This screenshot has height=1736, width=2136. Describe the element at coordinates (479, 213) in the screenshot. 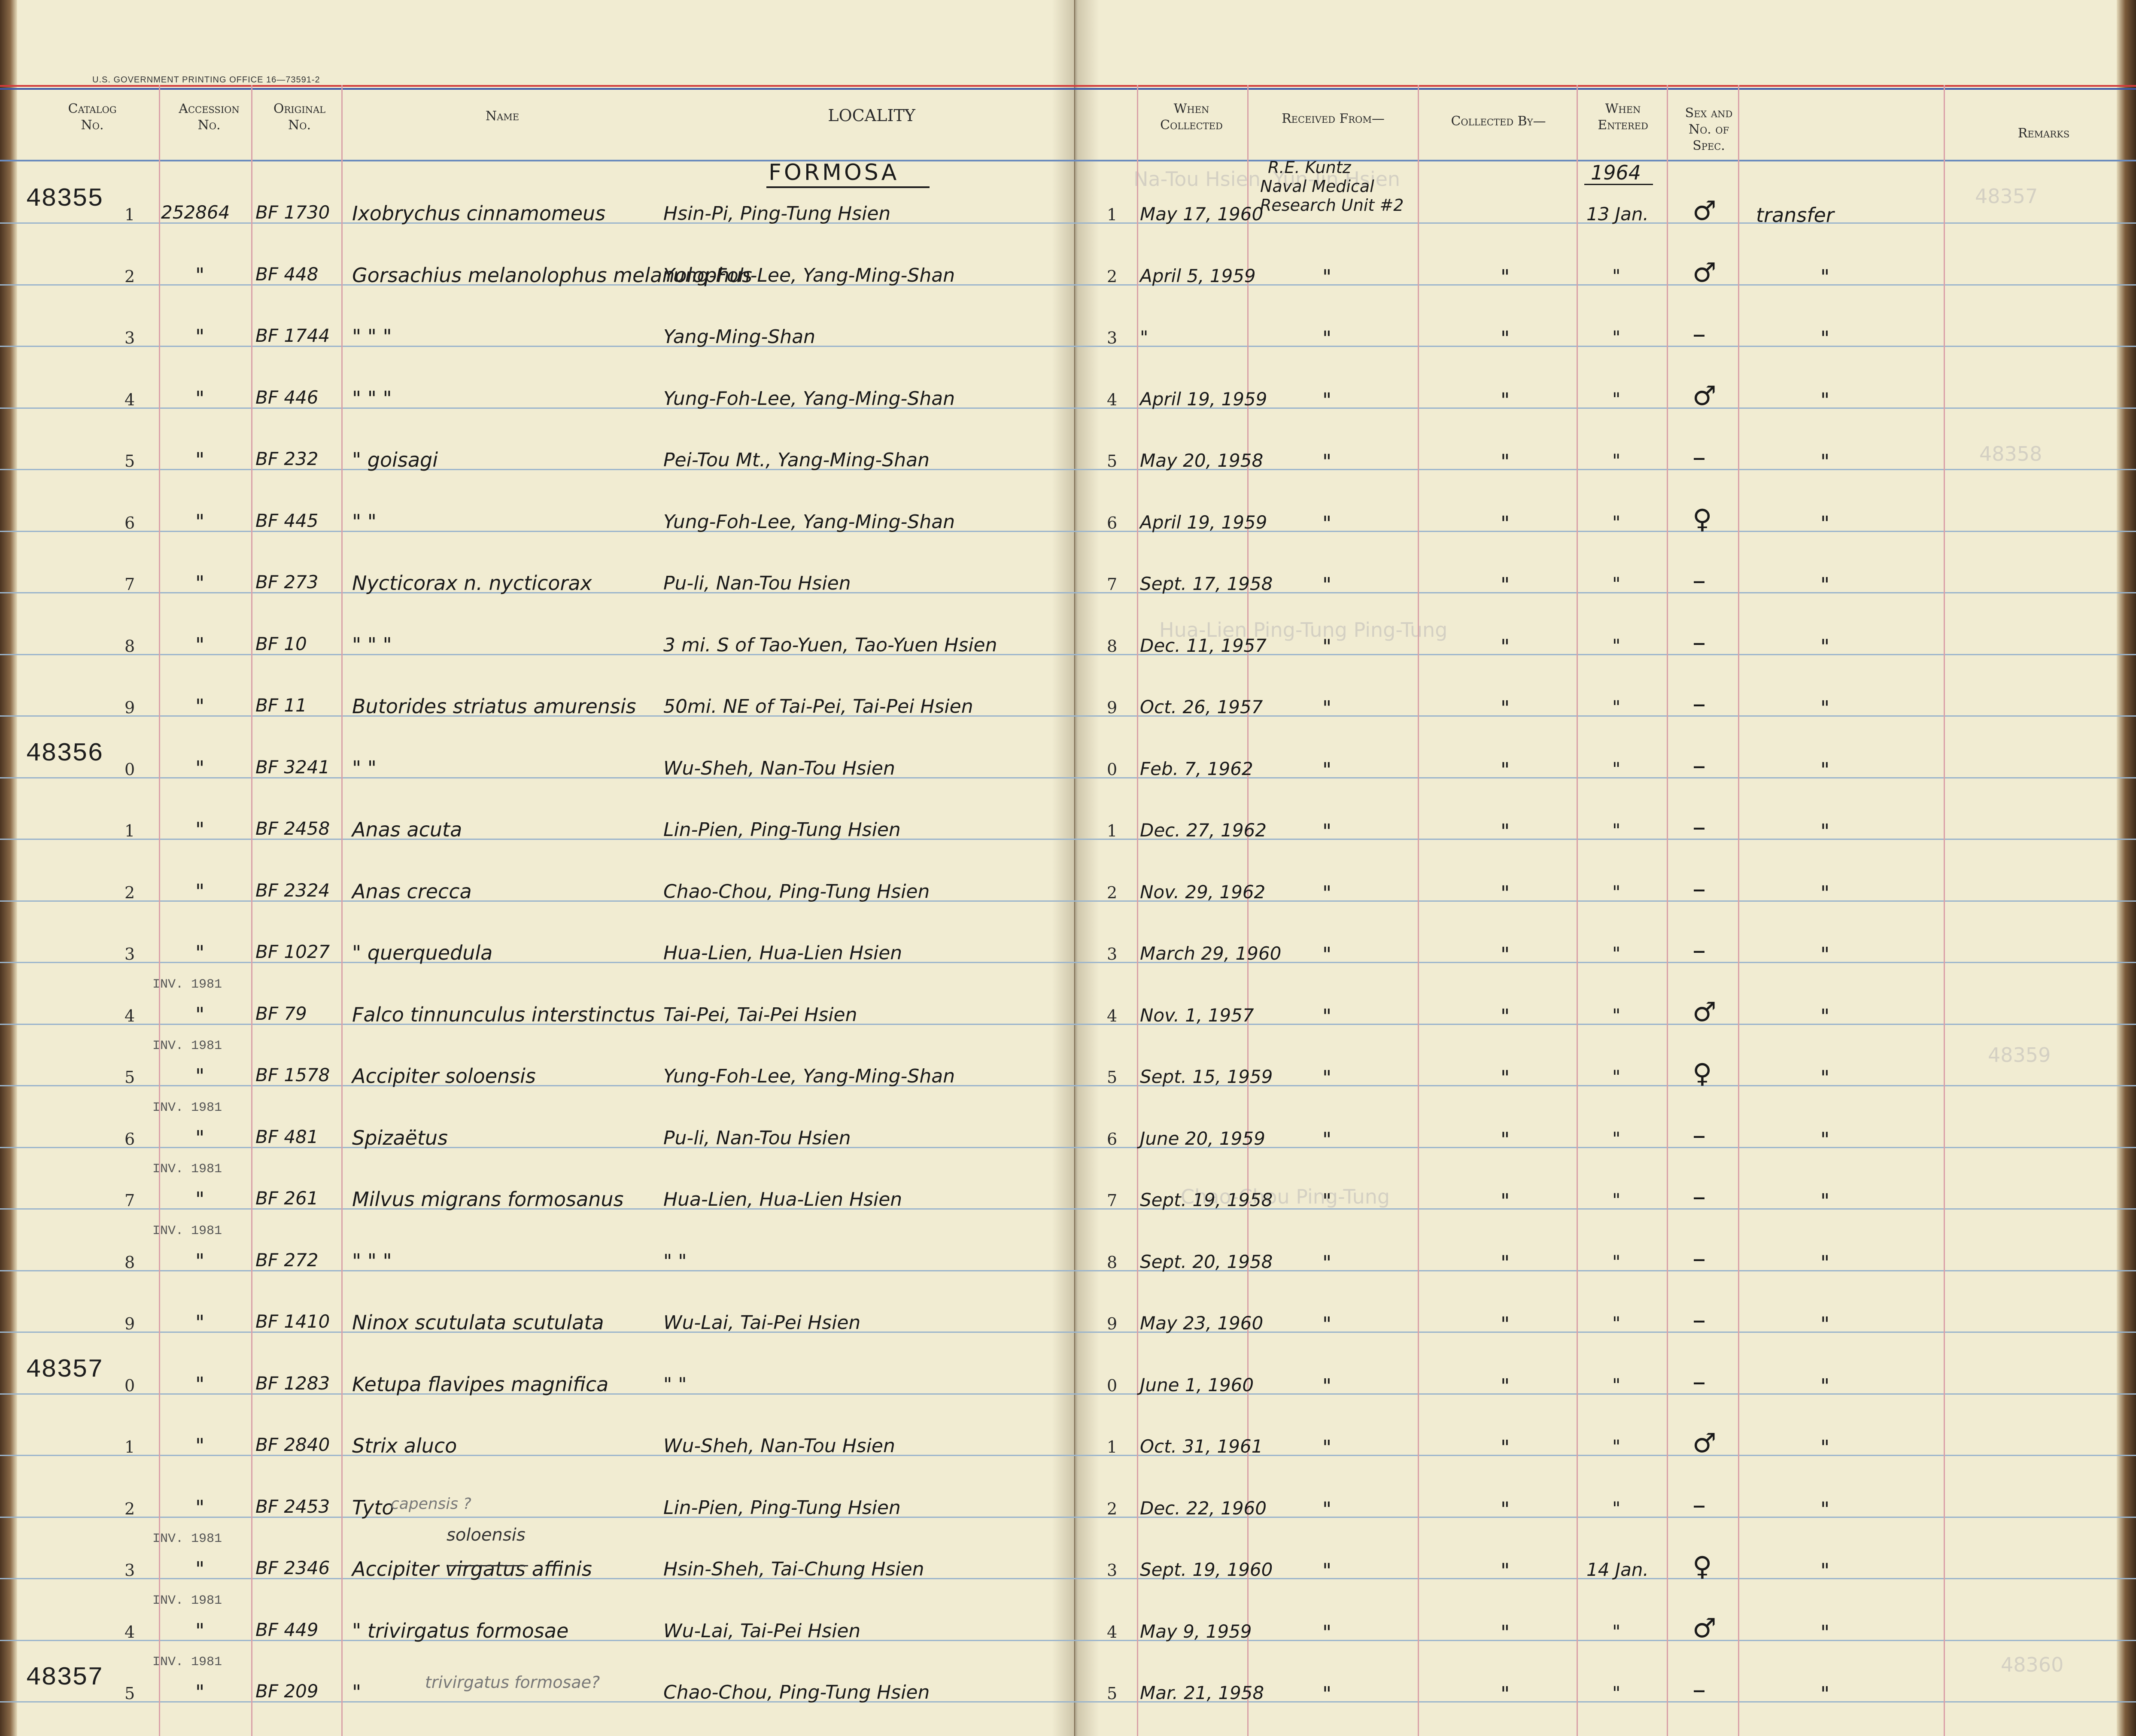

I see `species-name: Ixobrychus cinnamomeus` at that location.